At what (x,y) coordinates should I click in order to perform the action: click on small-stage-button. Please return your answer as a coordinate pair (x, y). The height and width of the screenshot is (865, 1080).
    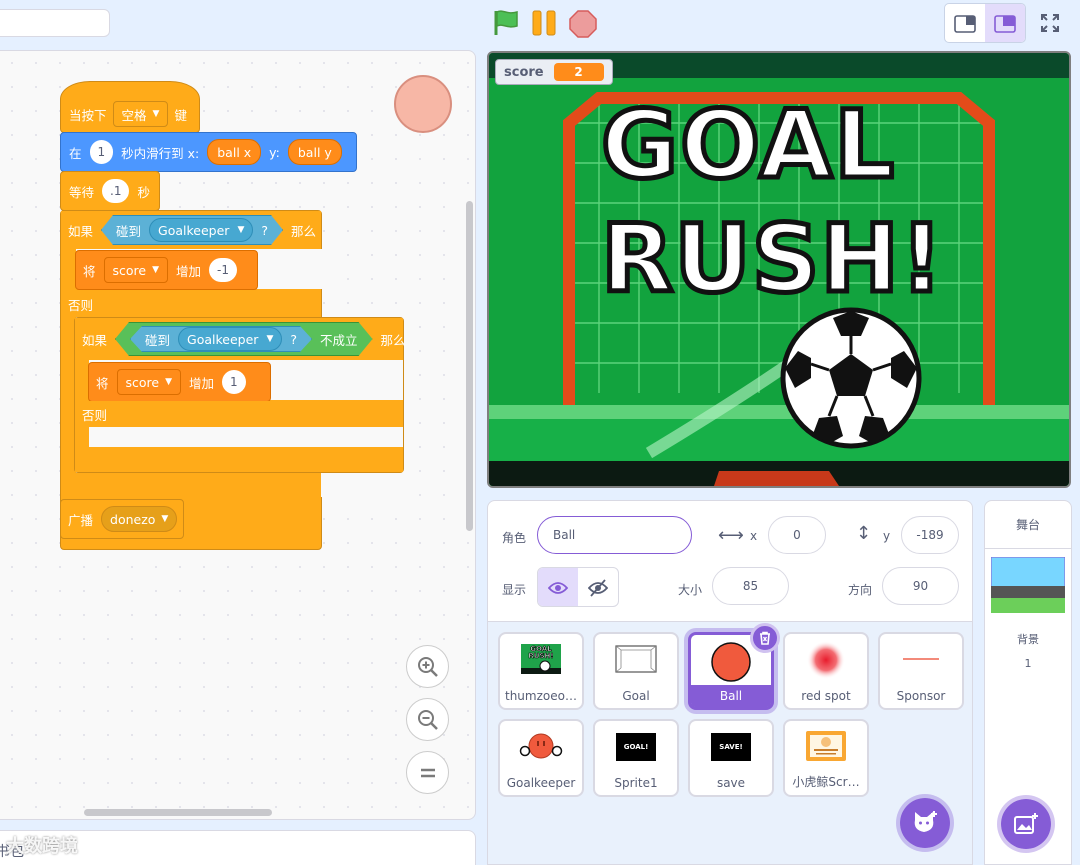
    Looking at the image, I should click on (965, 23).